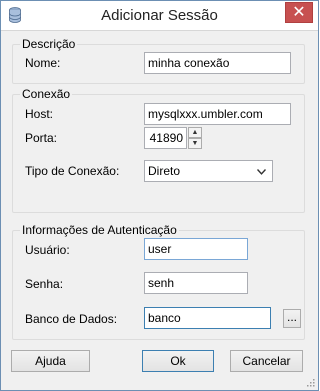  Describe the element at coordinates (261, 173) in the screenshot. I see `chevron-down-icon` at that location.